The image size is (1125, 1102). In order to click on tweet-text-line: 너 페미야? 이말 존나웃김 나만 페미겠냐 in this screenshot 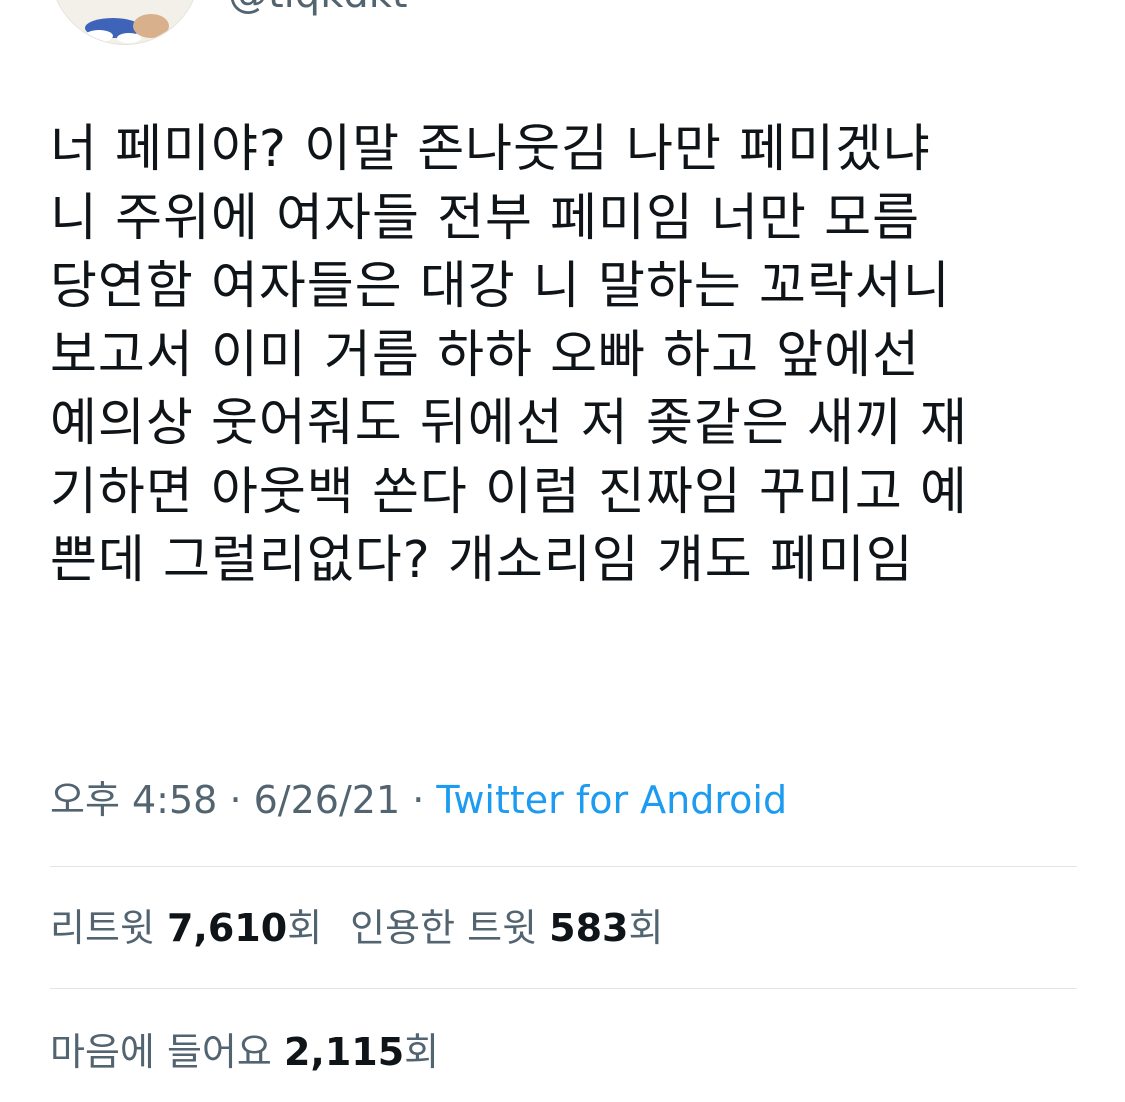, I will do `click(490, 149)`.